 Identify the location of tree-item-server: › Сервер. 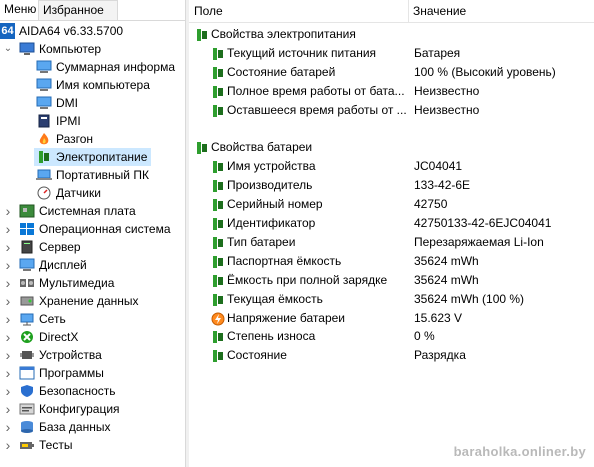
(92, 247).